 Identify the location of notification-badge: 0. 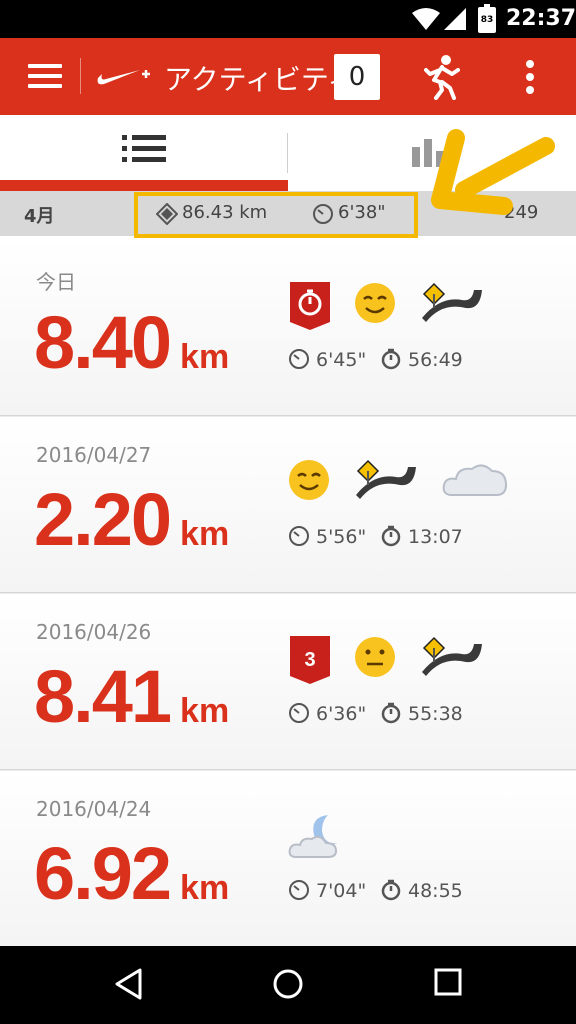
(357, 77).